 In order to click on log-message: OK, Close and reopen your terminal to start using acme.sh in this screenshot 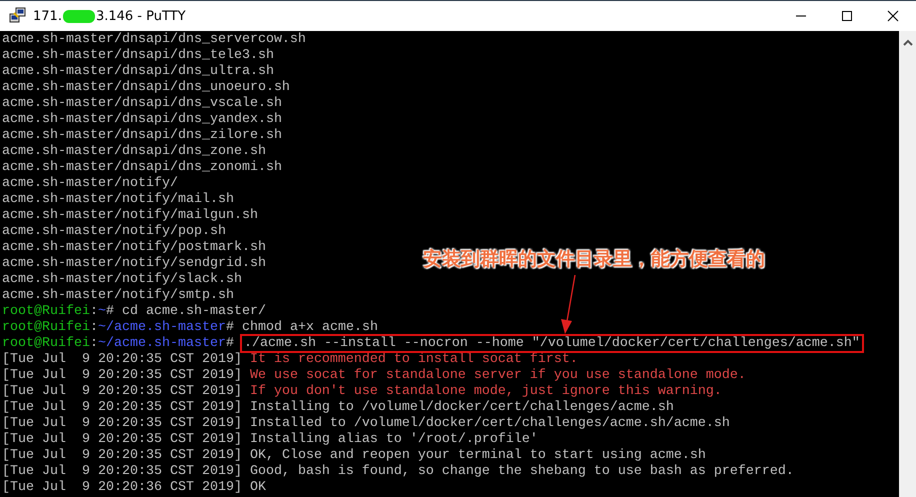, I will do `click(478, 455)`.